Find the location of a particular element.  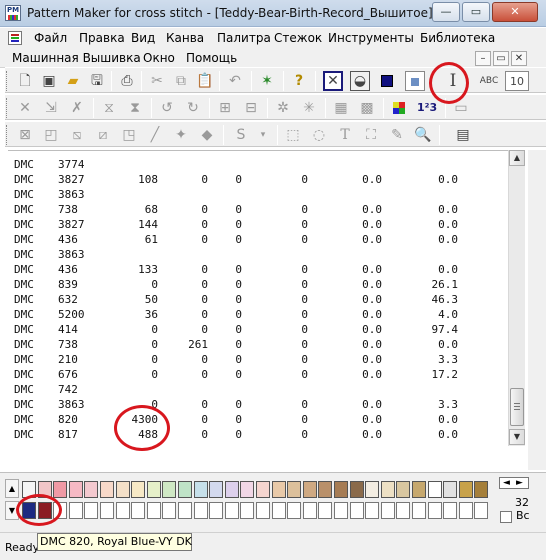

flip-cross-icon: ✗ is located at coordinates (77, 108).